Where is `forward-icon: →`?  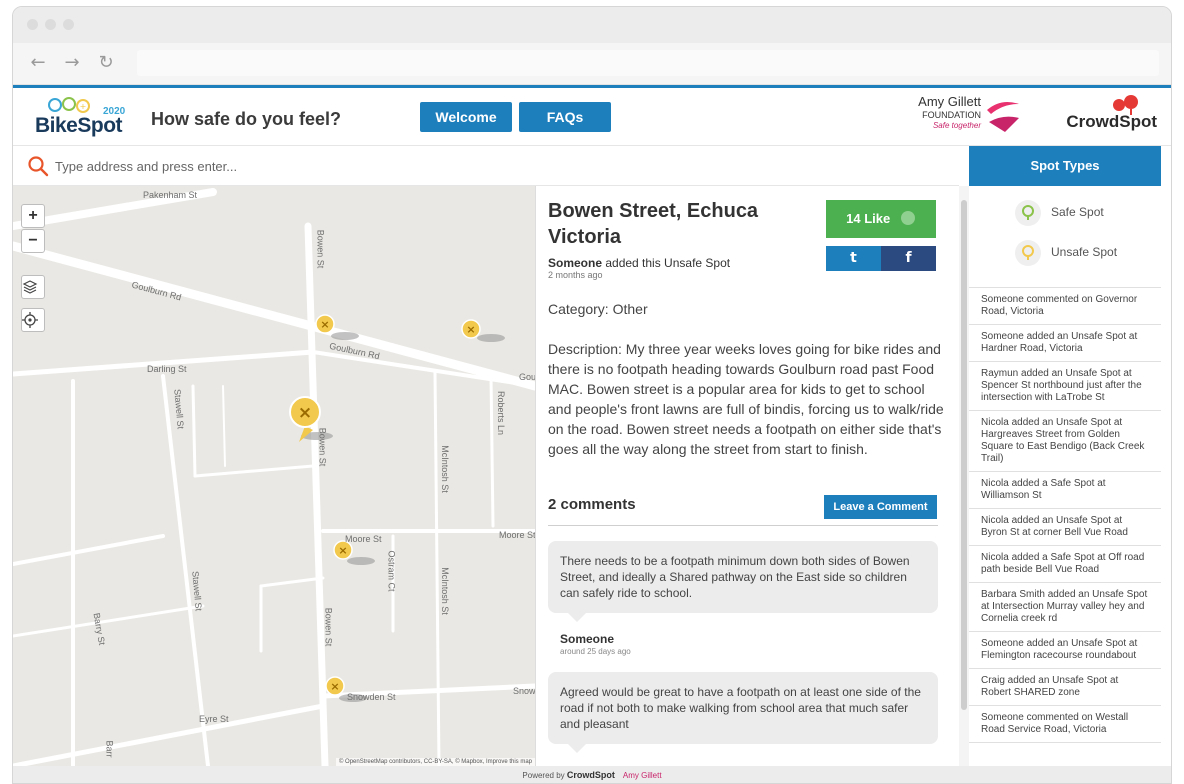 forward-icon: → is located at coordinates (72, 63).